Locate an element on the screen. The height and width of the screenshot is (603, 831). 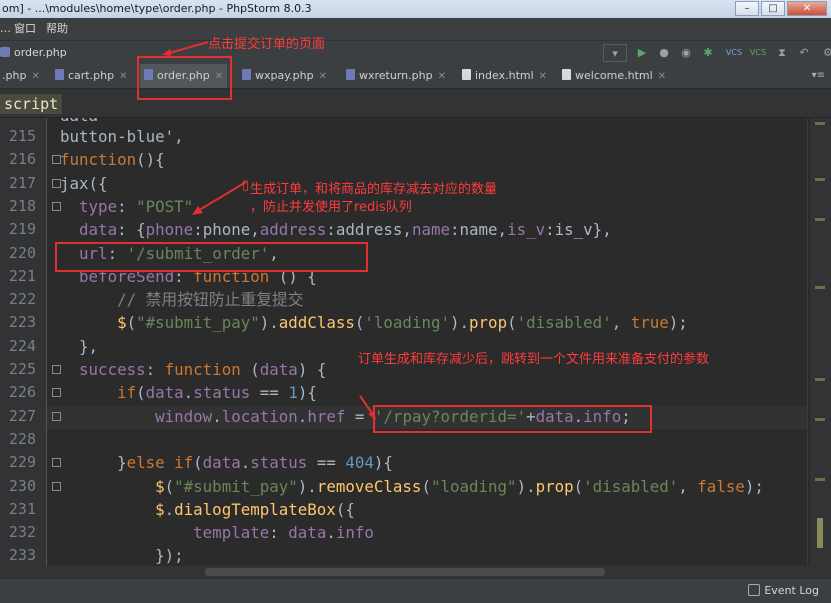
annotation-arrow-tab is located at coordinates (185, 48).